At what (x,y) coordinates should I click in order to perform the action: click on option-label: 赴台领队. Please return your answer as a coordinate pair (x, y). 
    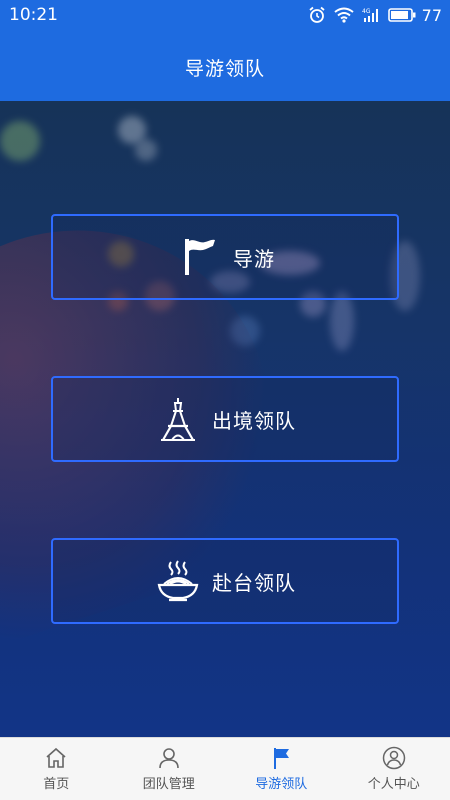
    Looking at the image, I should click on (254, 582).